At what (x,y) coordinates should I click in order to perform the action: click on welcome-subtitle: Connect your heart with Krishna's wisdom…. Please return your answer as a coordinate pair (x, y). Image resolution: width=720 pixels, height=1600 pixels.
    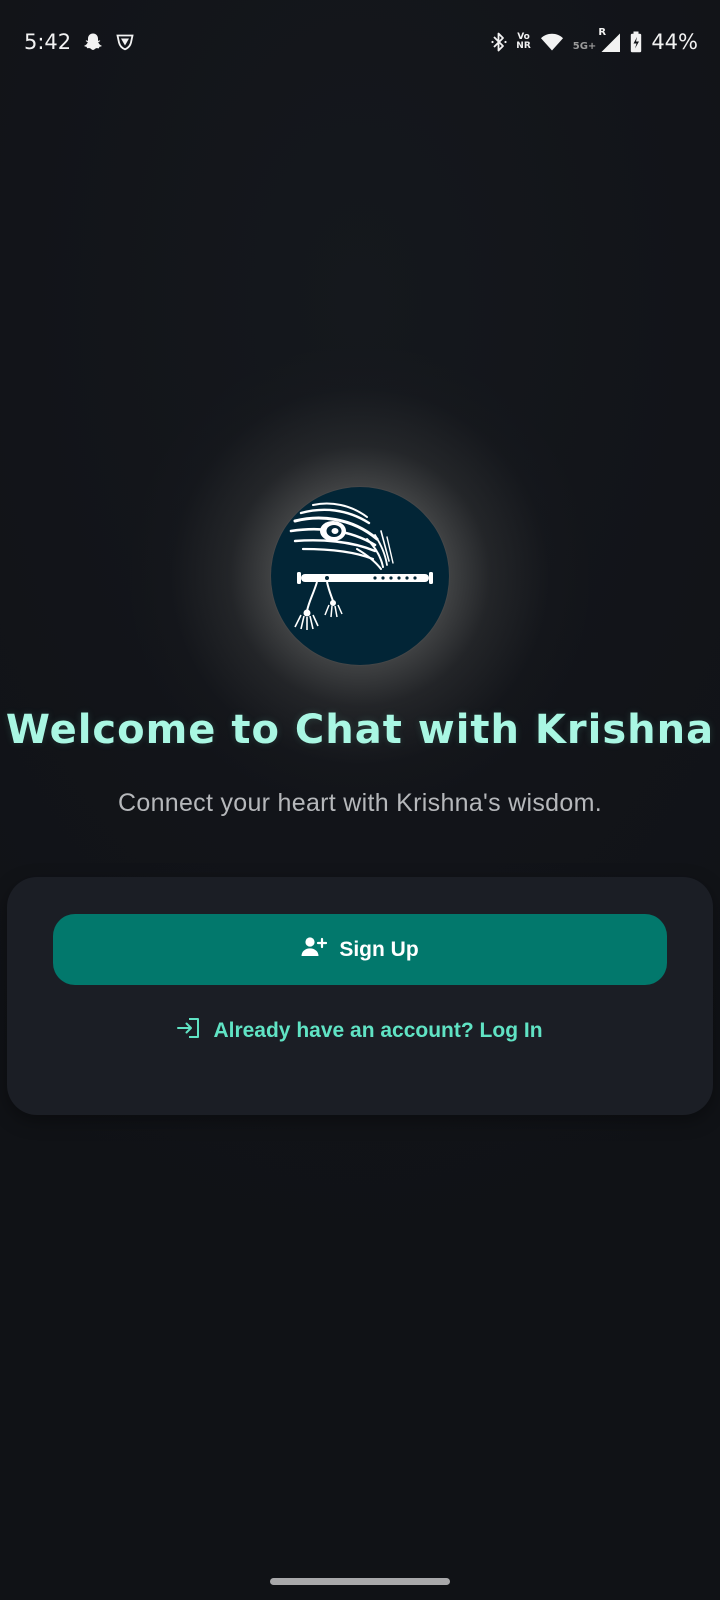
    Looking at the image, I should click on (360, 803).